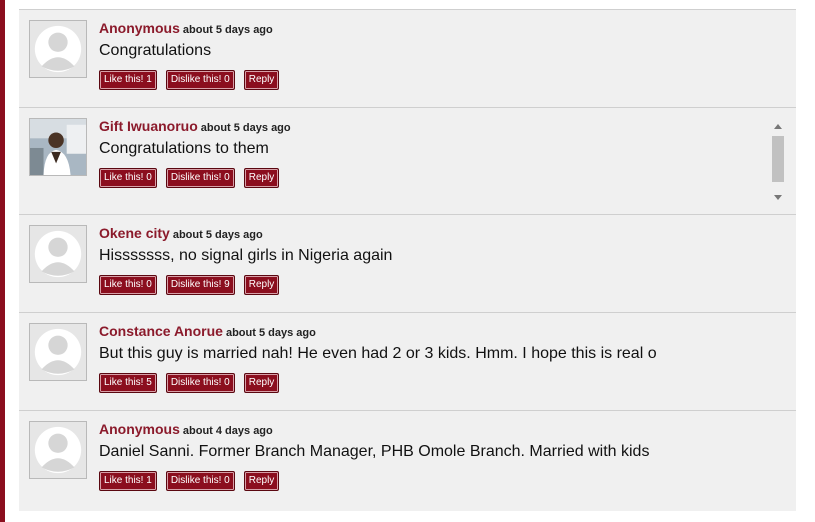  Describe the element at coordinates (227, 431) in the screenshot. I see `comment-time: about 4 days ago` at that location.